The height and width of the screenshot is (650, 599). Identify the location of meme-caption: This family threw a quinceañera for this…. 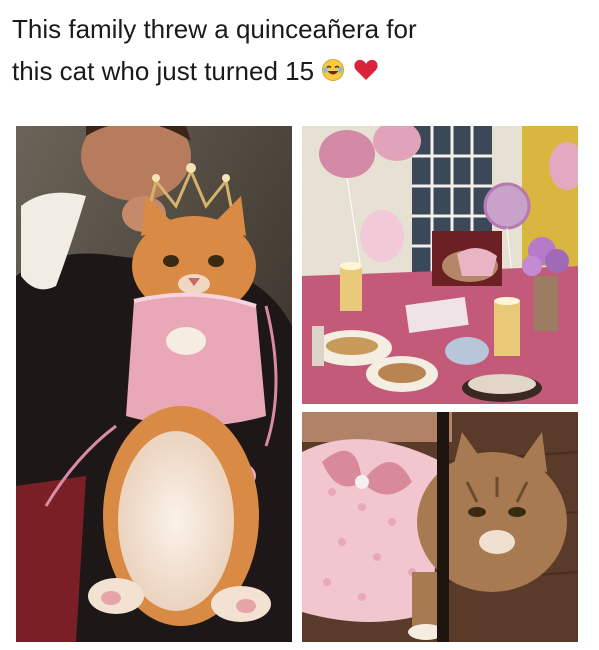
(299, 51).